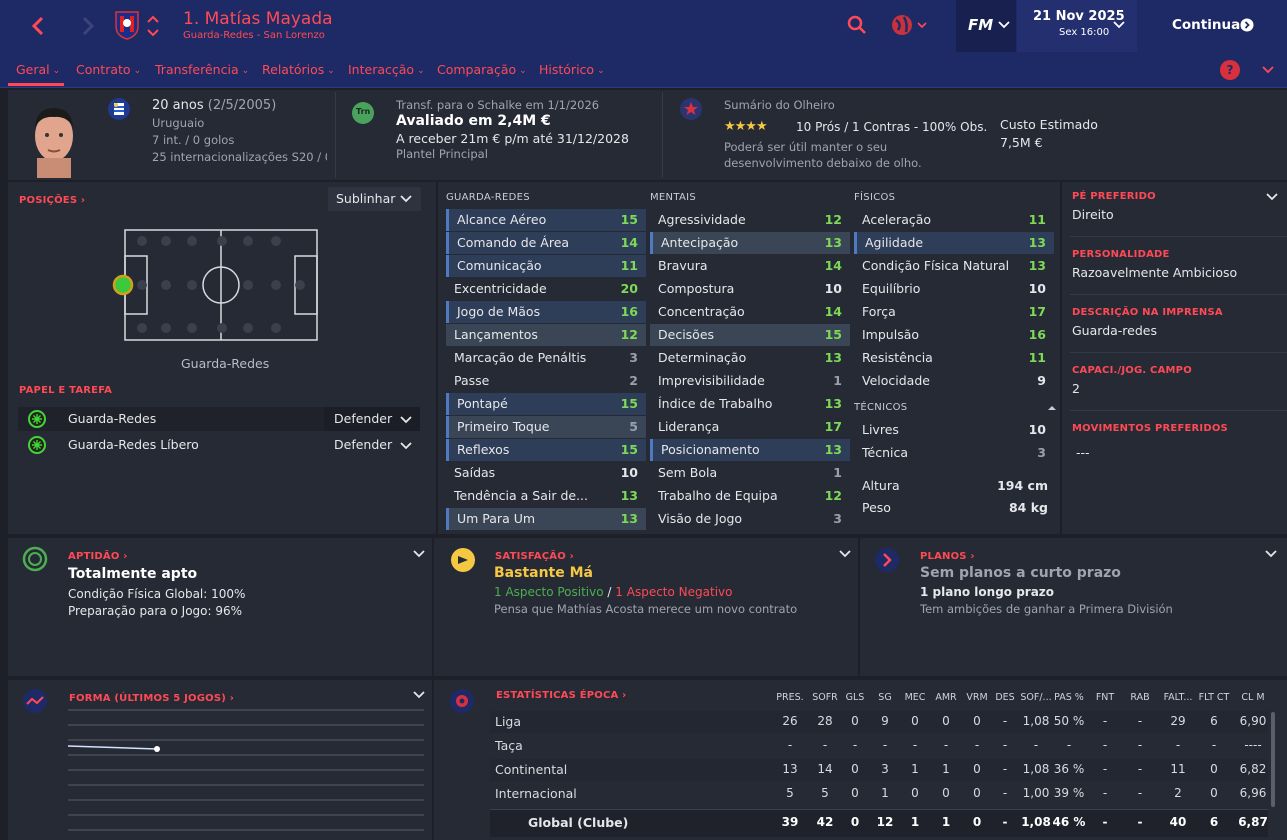  What do you see at coordinates (750, 496) in the screenshot?
I see `attribute-row: Trabalho de Equipa 12` at bounding box center [750, 496].